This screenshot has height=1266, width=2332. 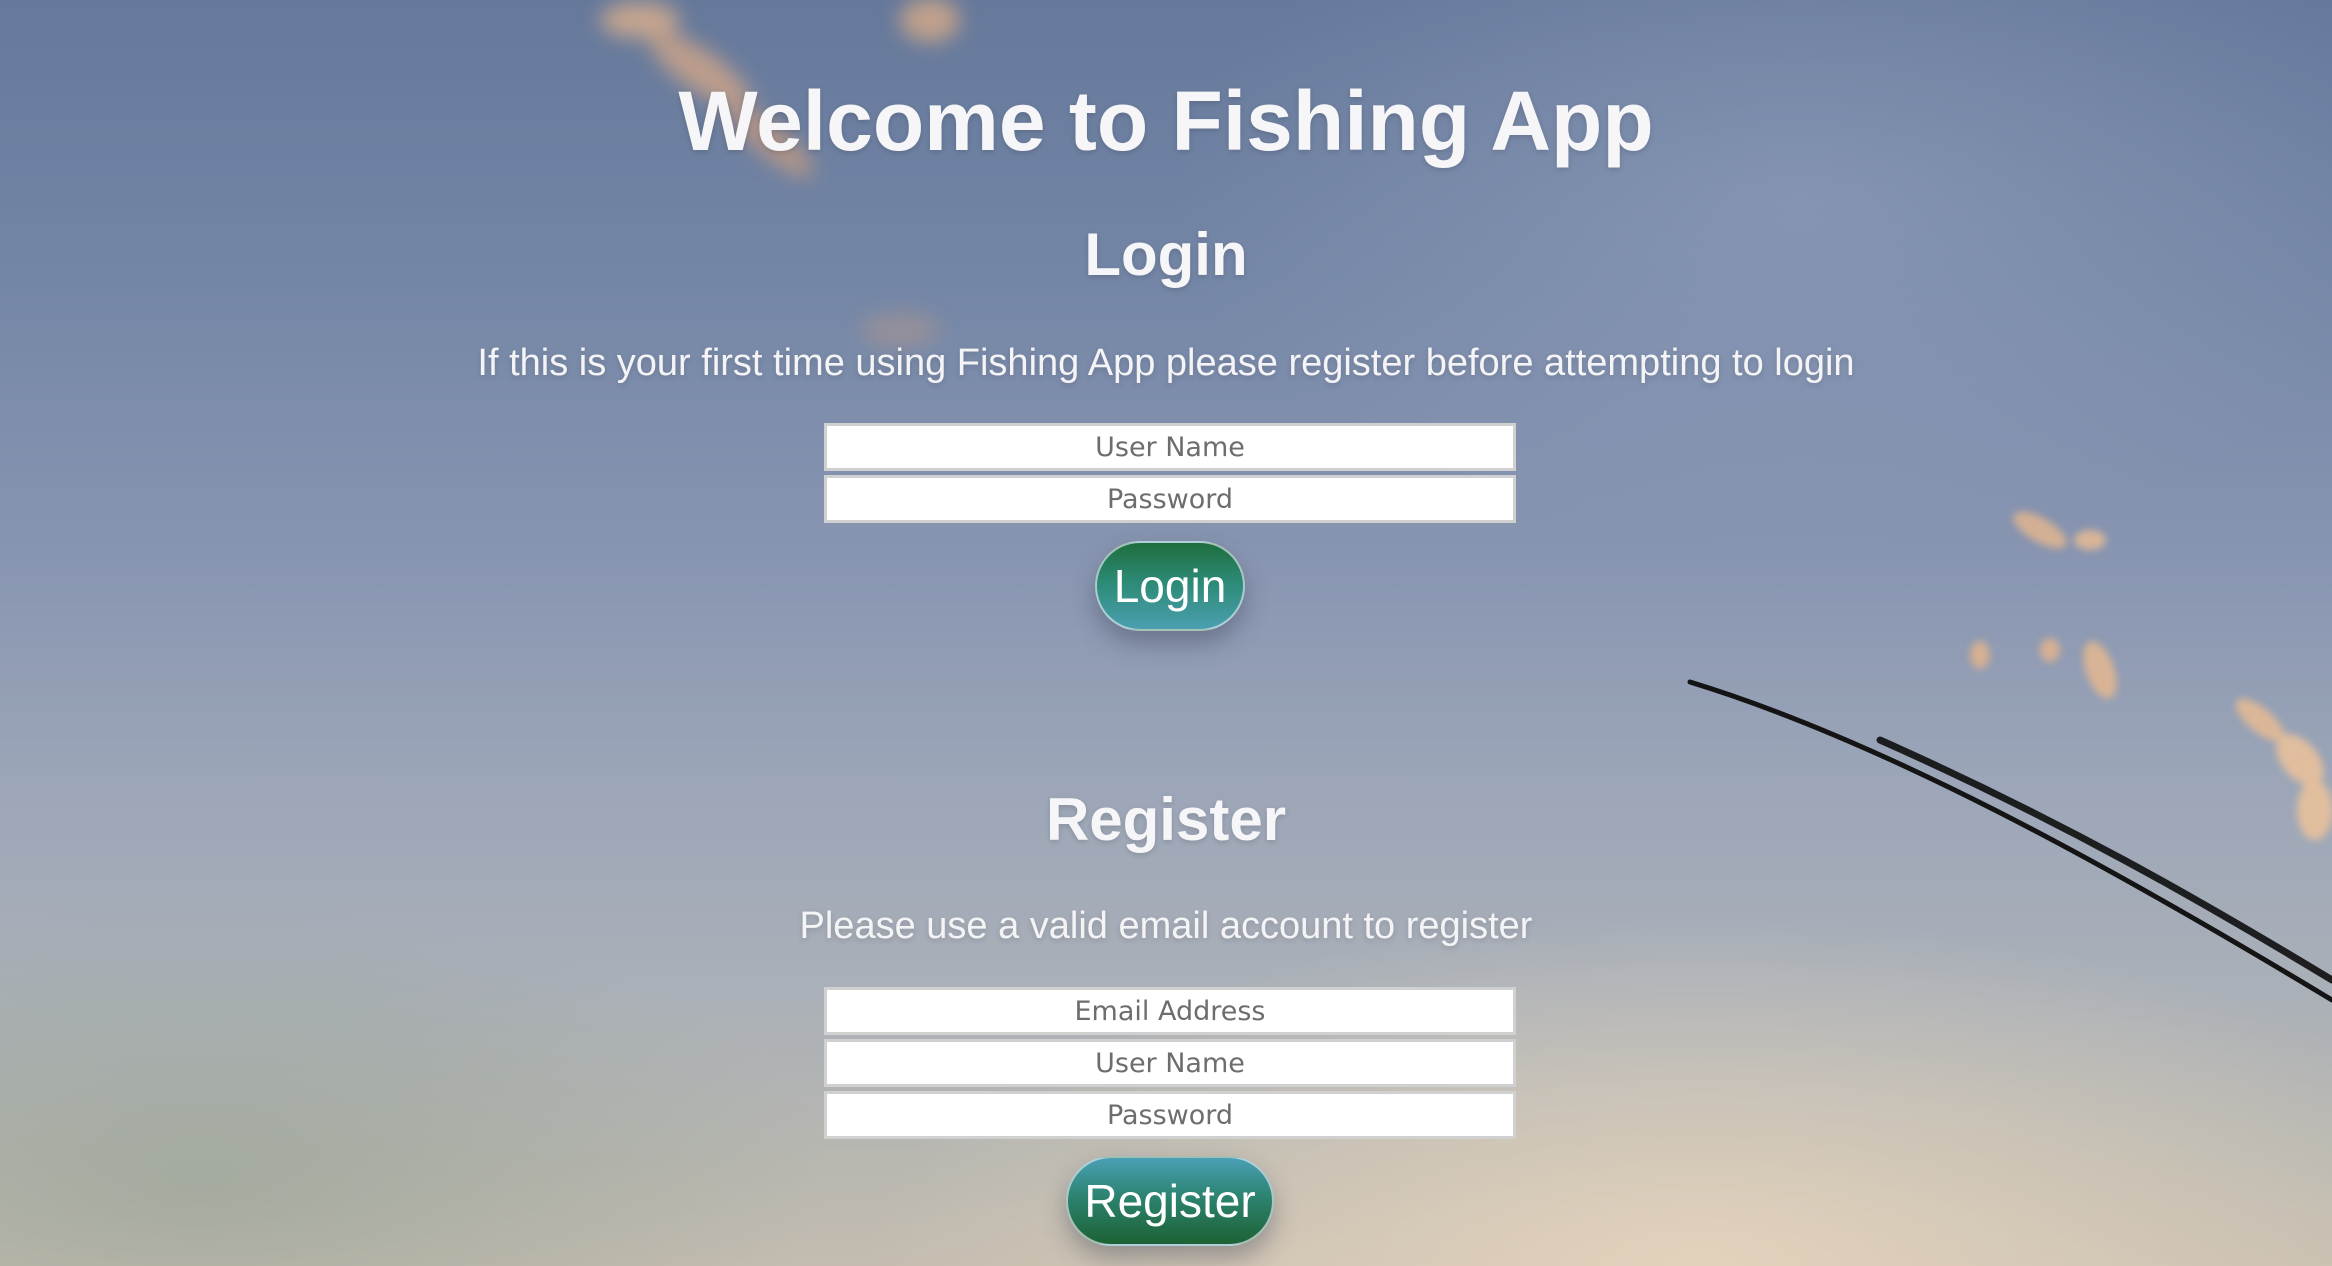 I want to click on login-username-input, so click(x=1170, y=447).